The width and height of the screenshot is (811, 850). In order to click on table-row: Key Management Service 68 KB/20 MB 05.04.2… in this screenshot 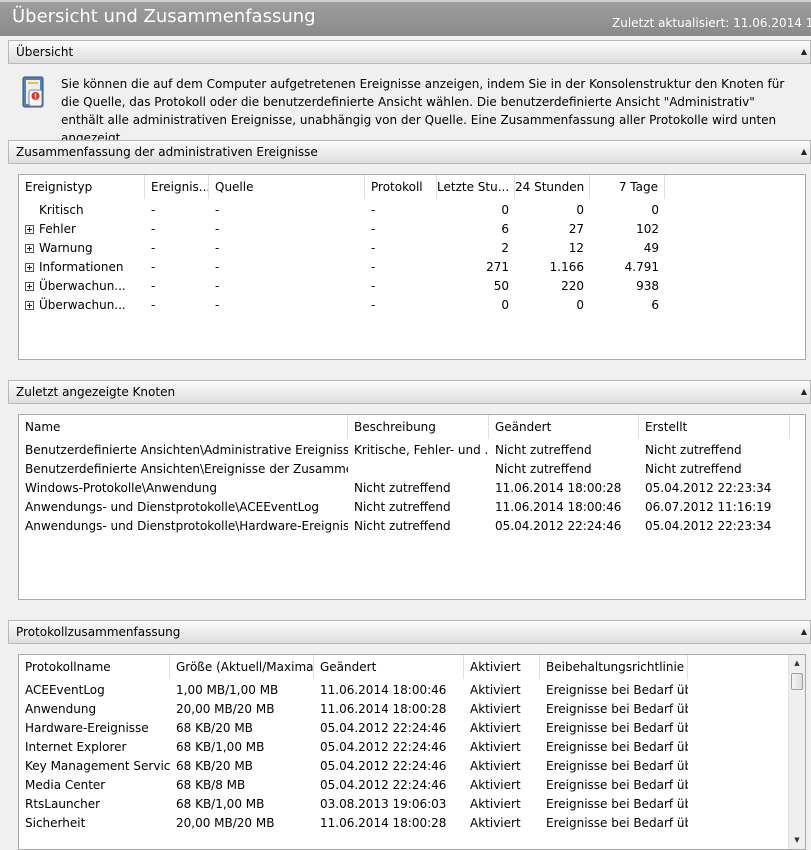, I will do `click(412, 766)`.